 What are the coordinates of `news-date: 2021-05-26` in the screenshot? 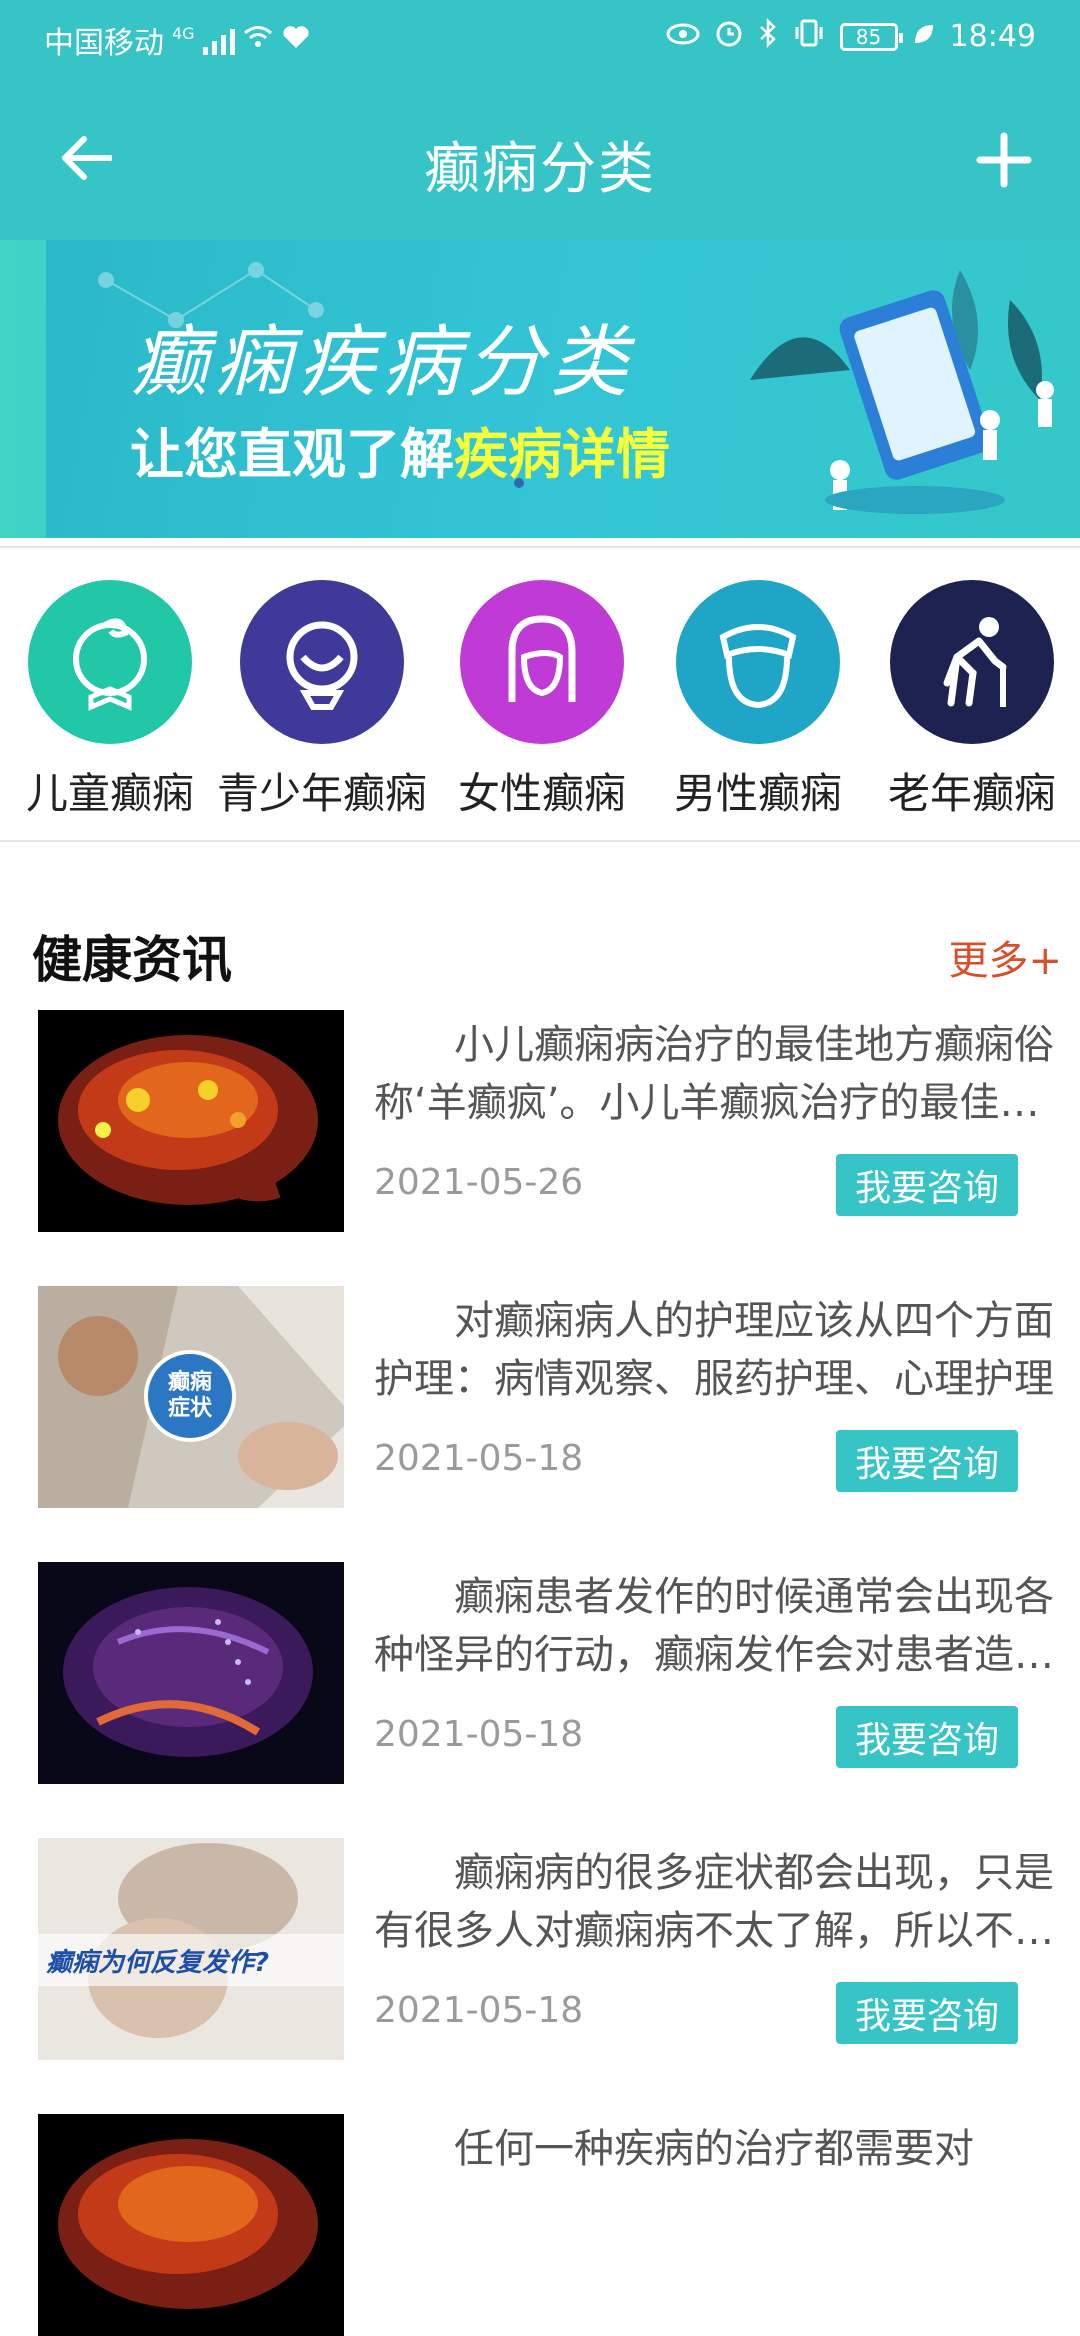 It's located at (479, 1182).